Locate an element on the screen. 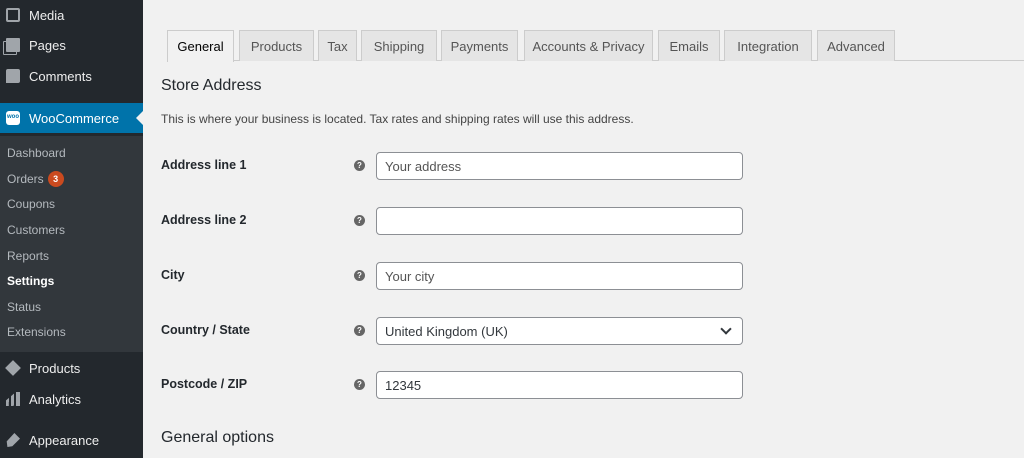  address-line-1-label: Address line 1 is located at coordinates (204, 165).